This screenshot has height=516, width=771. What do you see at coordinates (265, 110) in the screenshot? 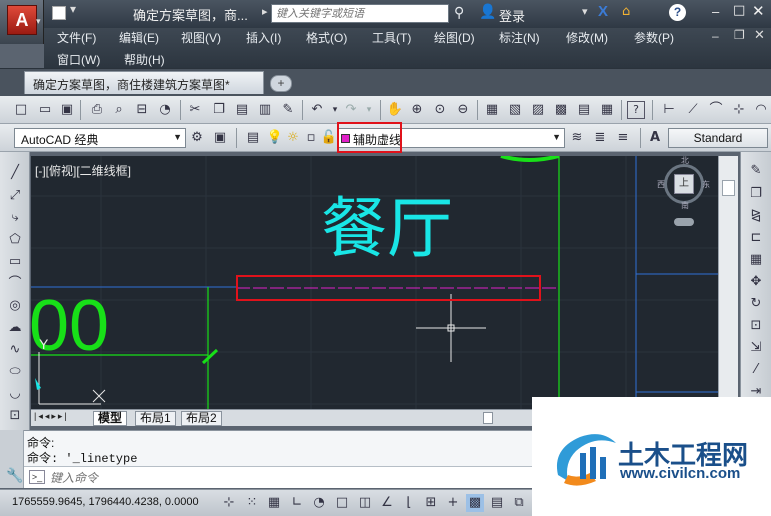
I see `match-properties-icon: ▥` at bounding box center [265, 110].